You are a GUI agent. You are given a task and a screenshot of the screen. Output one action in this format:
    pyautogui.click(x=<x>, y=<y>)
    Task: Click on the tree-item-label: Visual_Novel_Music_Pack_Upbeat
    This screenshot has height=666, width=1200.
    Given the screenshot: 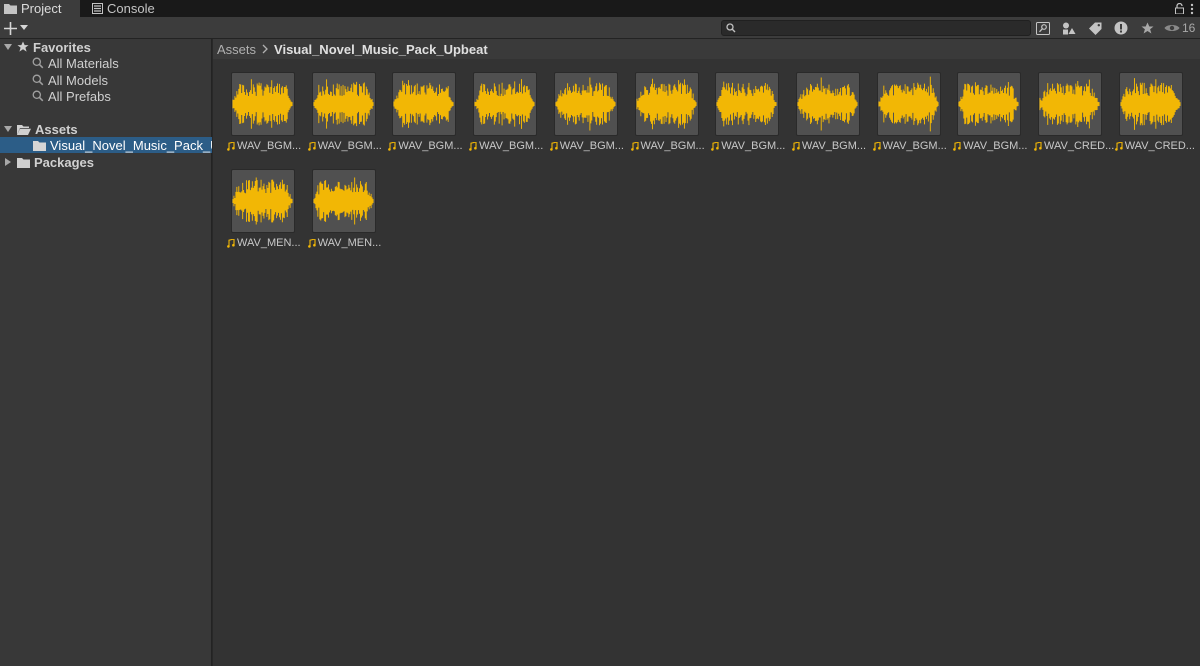 What is the action you would take?
    pyautogui.click(x=131, y=145)
    